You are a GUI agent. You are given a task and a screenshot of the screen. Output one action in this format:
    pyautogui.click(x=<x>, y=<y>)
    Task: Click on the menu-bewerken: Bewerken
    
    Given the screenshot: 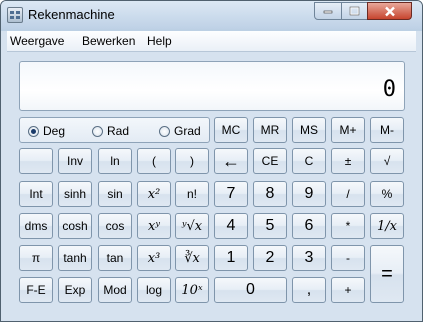 What is the action you would take?
    pyautogui.click(x=108, y=41)
    